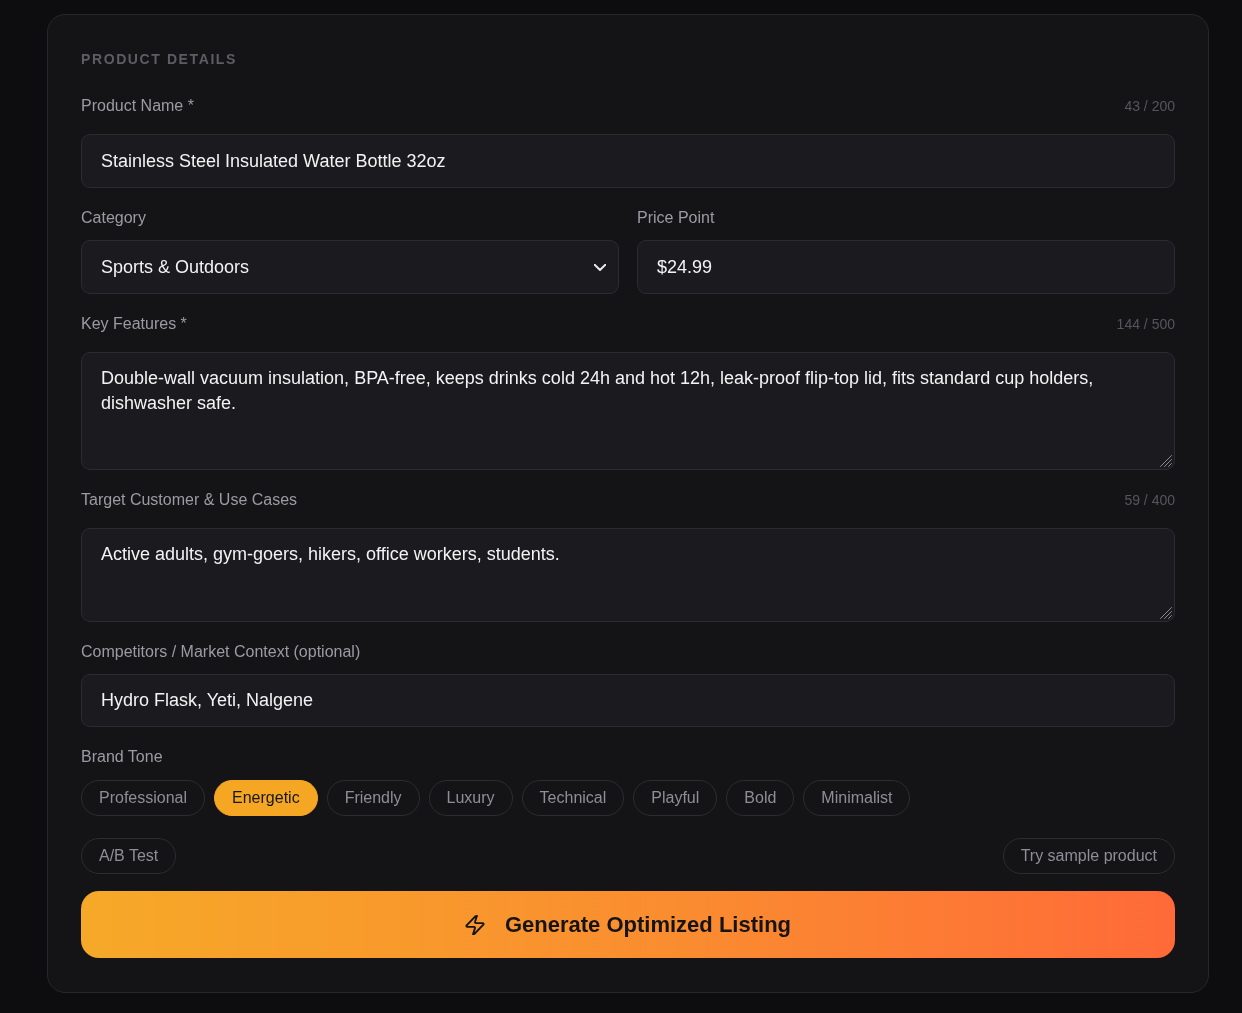  Describe the element at coordinates (113, 218) in the screenshot. I see `field-label: Category` at that location.